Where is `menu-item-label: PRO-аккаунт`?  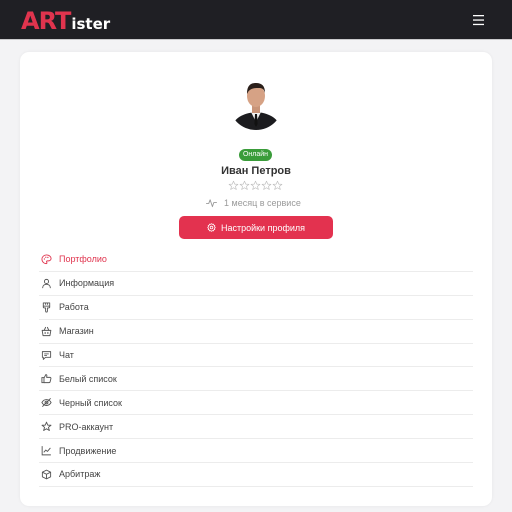 menu-item-label: PRO-аккаунт is located at coordinates (86, 426).